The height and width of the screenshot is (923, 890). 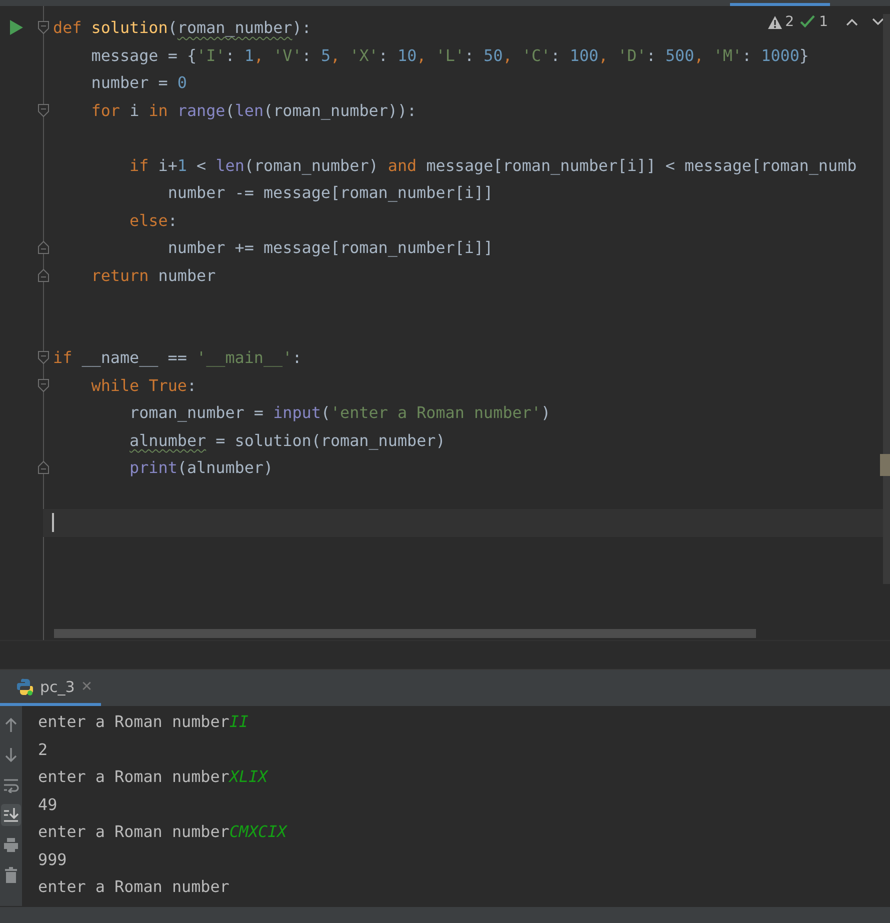 I want to click on up-arrow-icon, so click(x=11, y=725).